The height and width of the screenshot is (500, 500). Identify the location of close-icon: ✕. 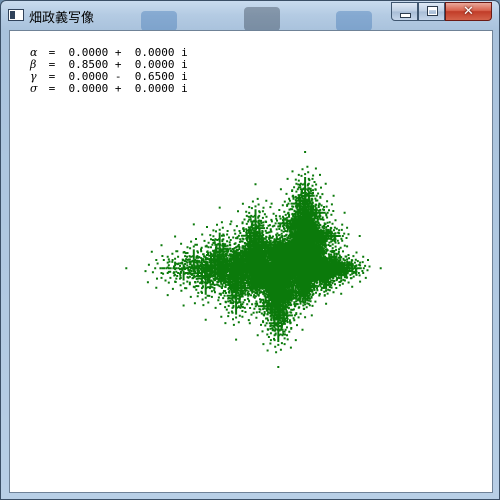
(468, 11).